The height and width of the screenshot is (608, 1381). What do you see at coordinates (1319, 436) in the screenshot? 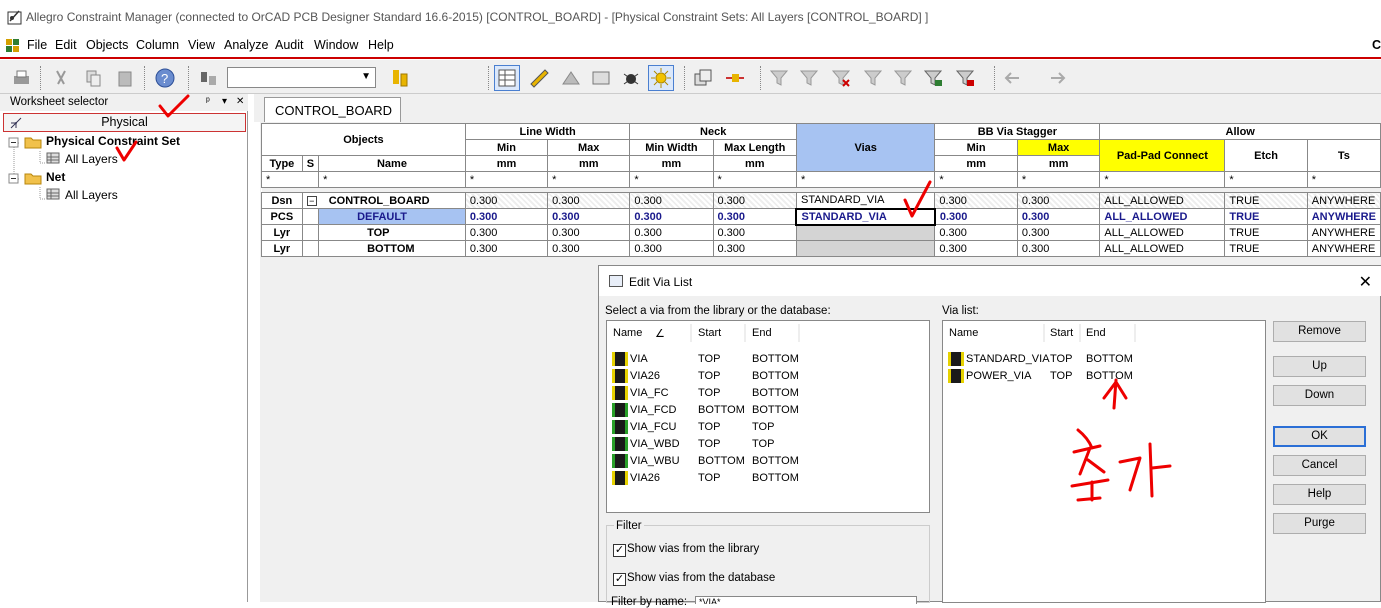
I see `ok-button: OK` at bounding box center [1319, 436].